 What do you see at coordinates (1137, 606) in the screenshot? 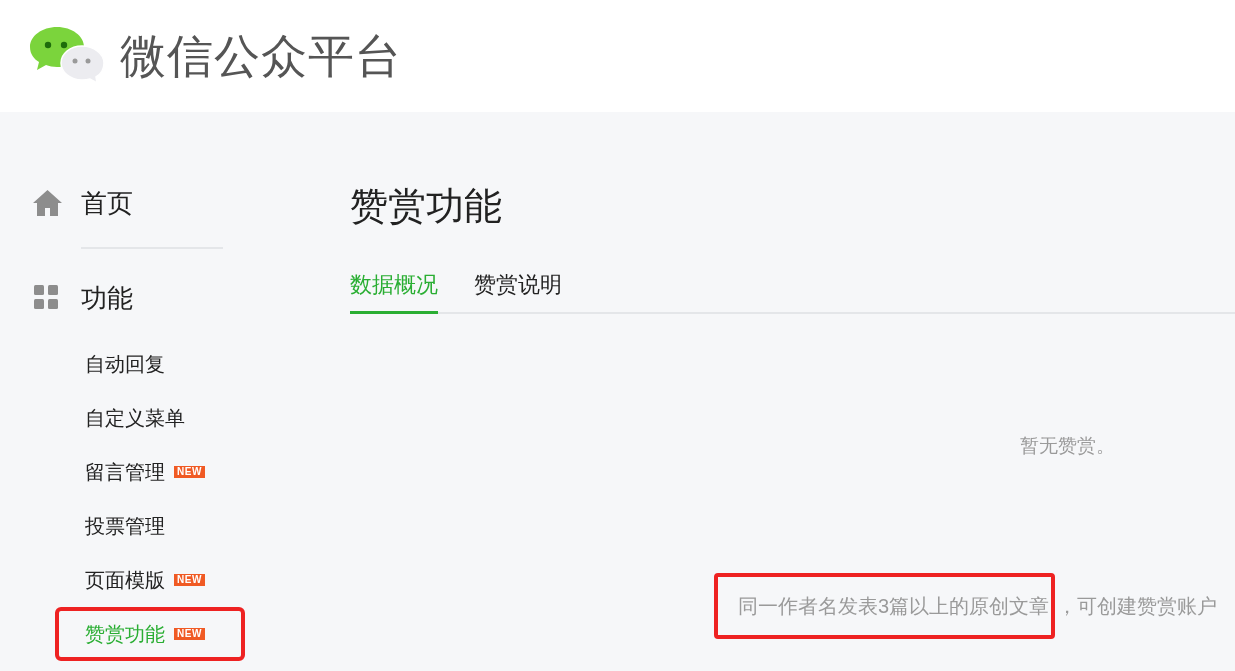
I see `notice-text: ，可创建赞赏账户` at bounding box center [1137, 606].